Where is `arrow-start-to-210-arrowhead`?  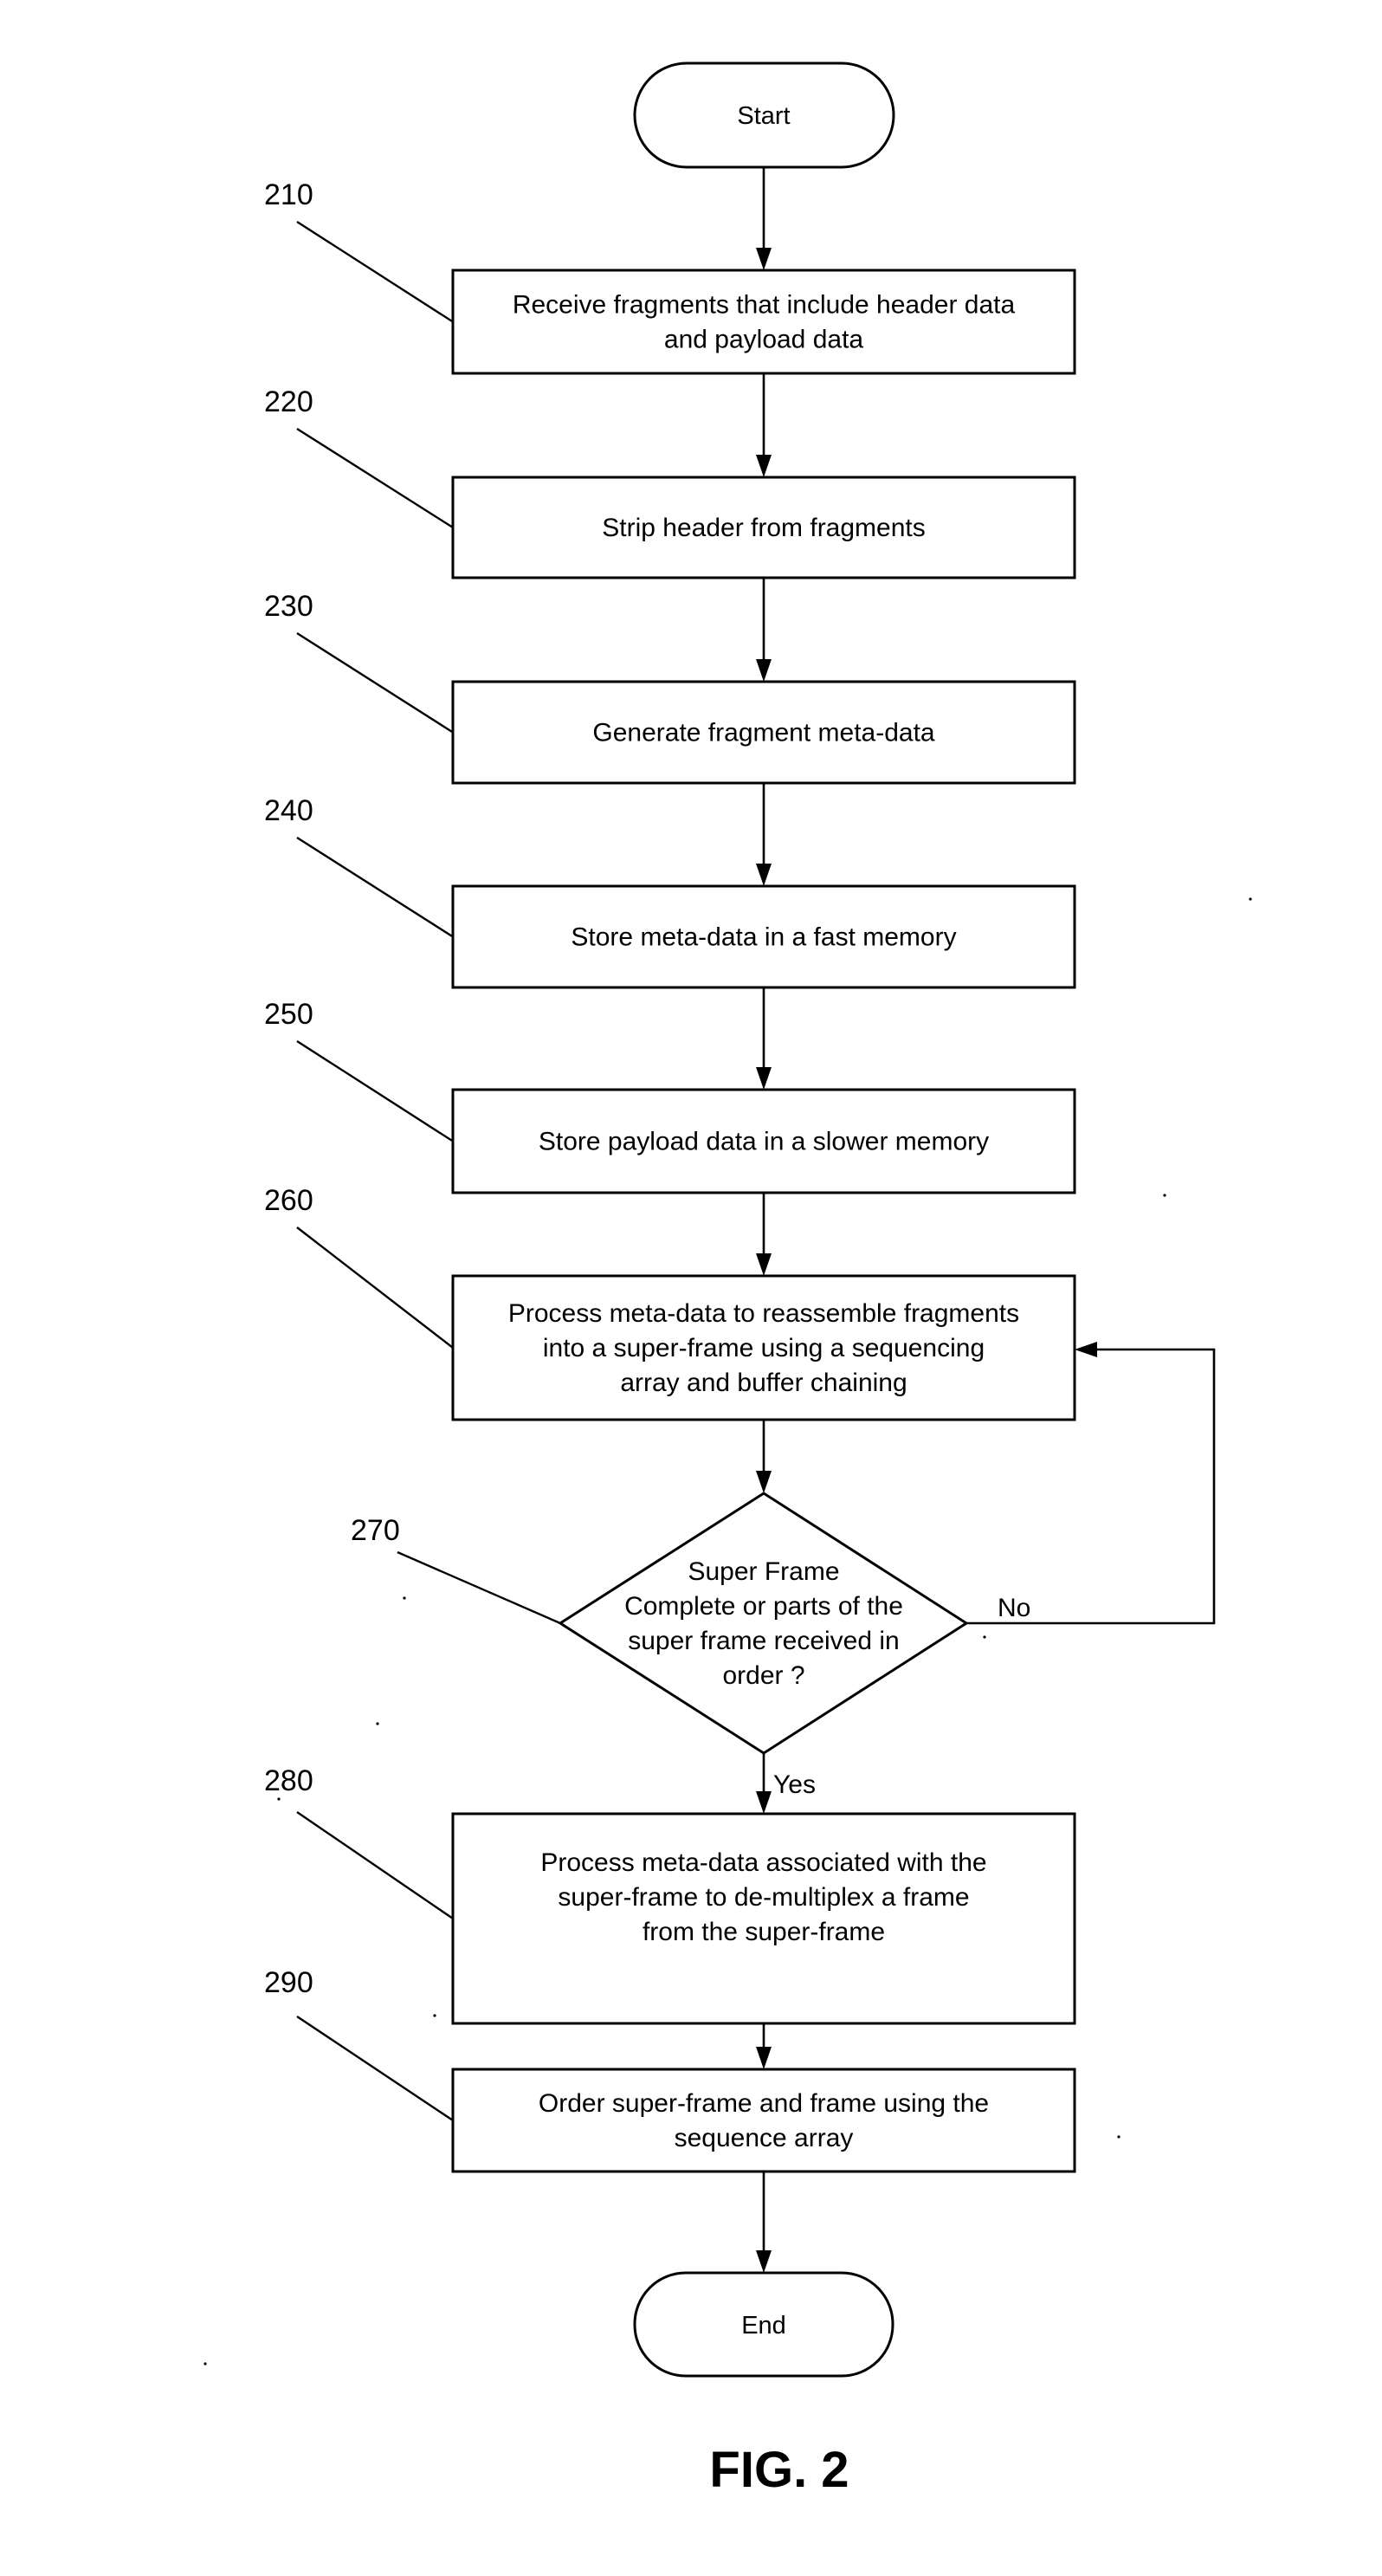 arrow-start-to-210-arrowhead is located at coordinates (764, 259).